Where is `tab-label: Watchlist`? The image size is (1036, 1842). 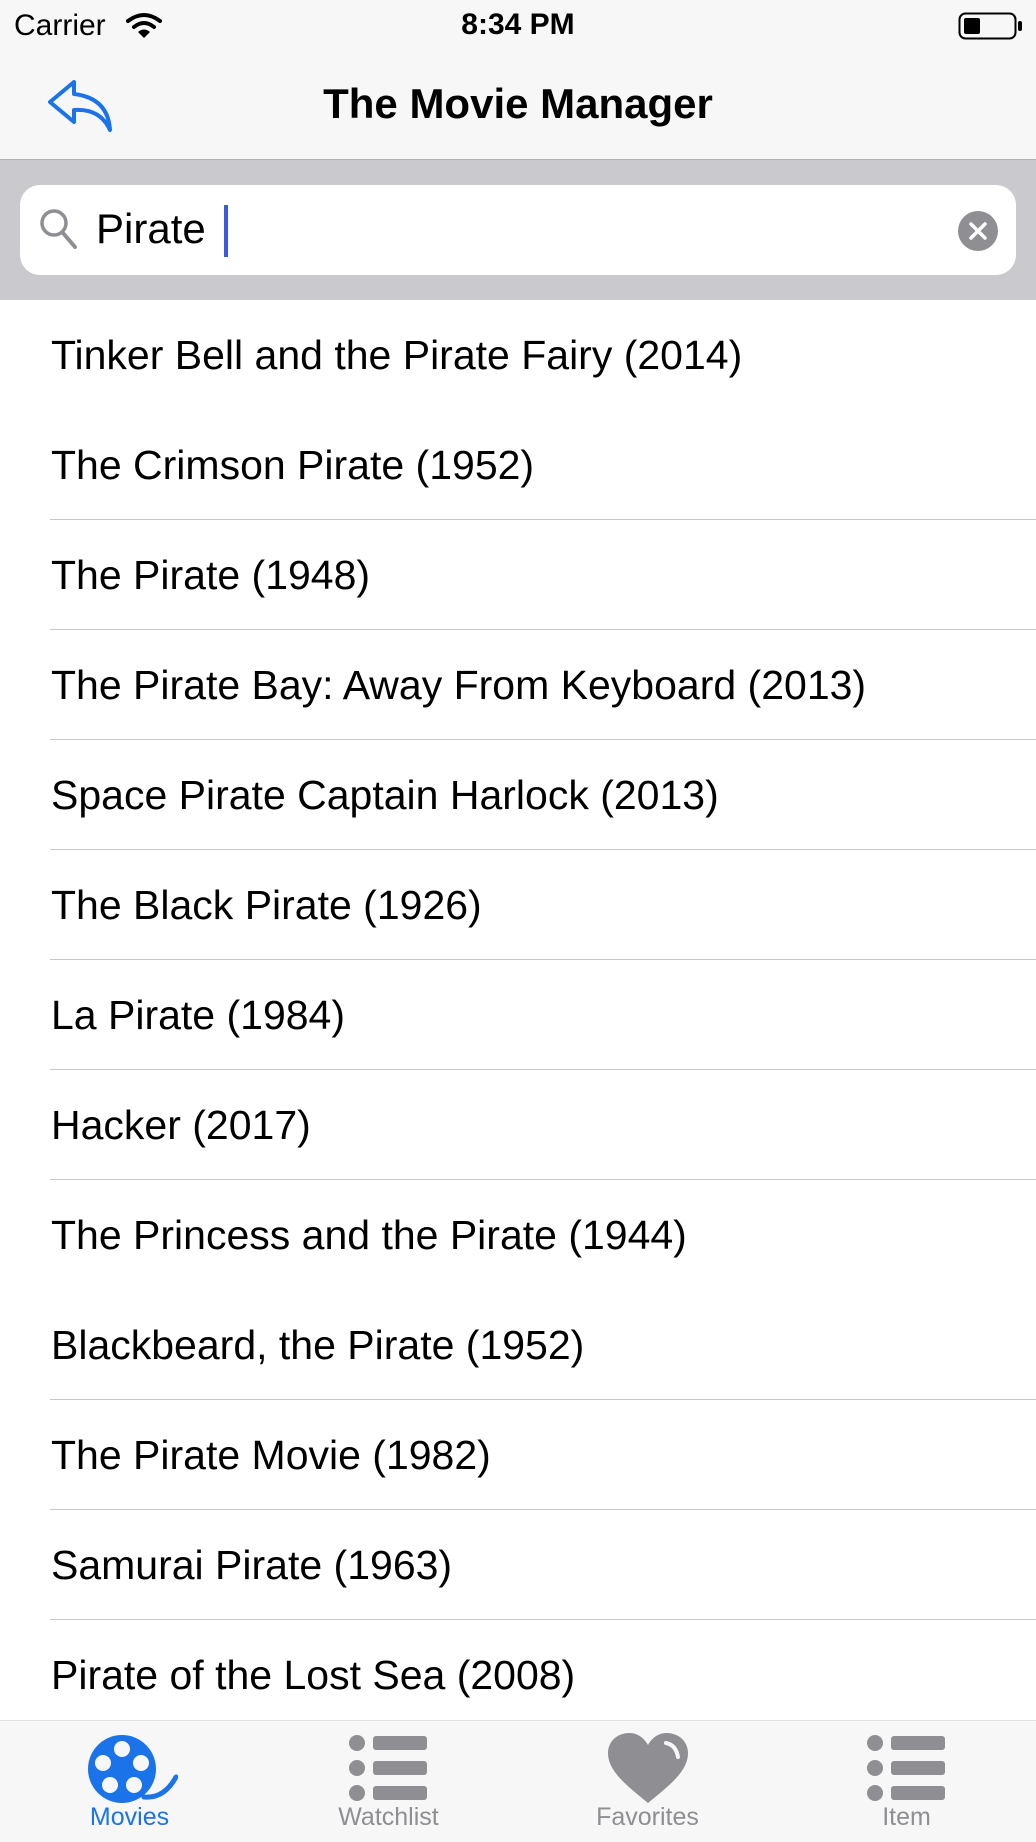
tab-label: Watchlist is located at coordinates (388, 1817).